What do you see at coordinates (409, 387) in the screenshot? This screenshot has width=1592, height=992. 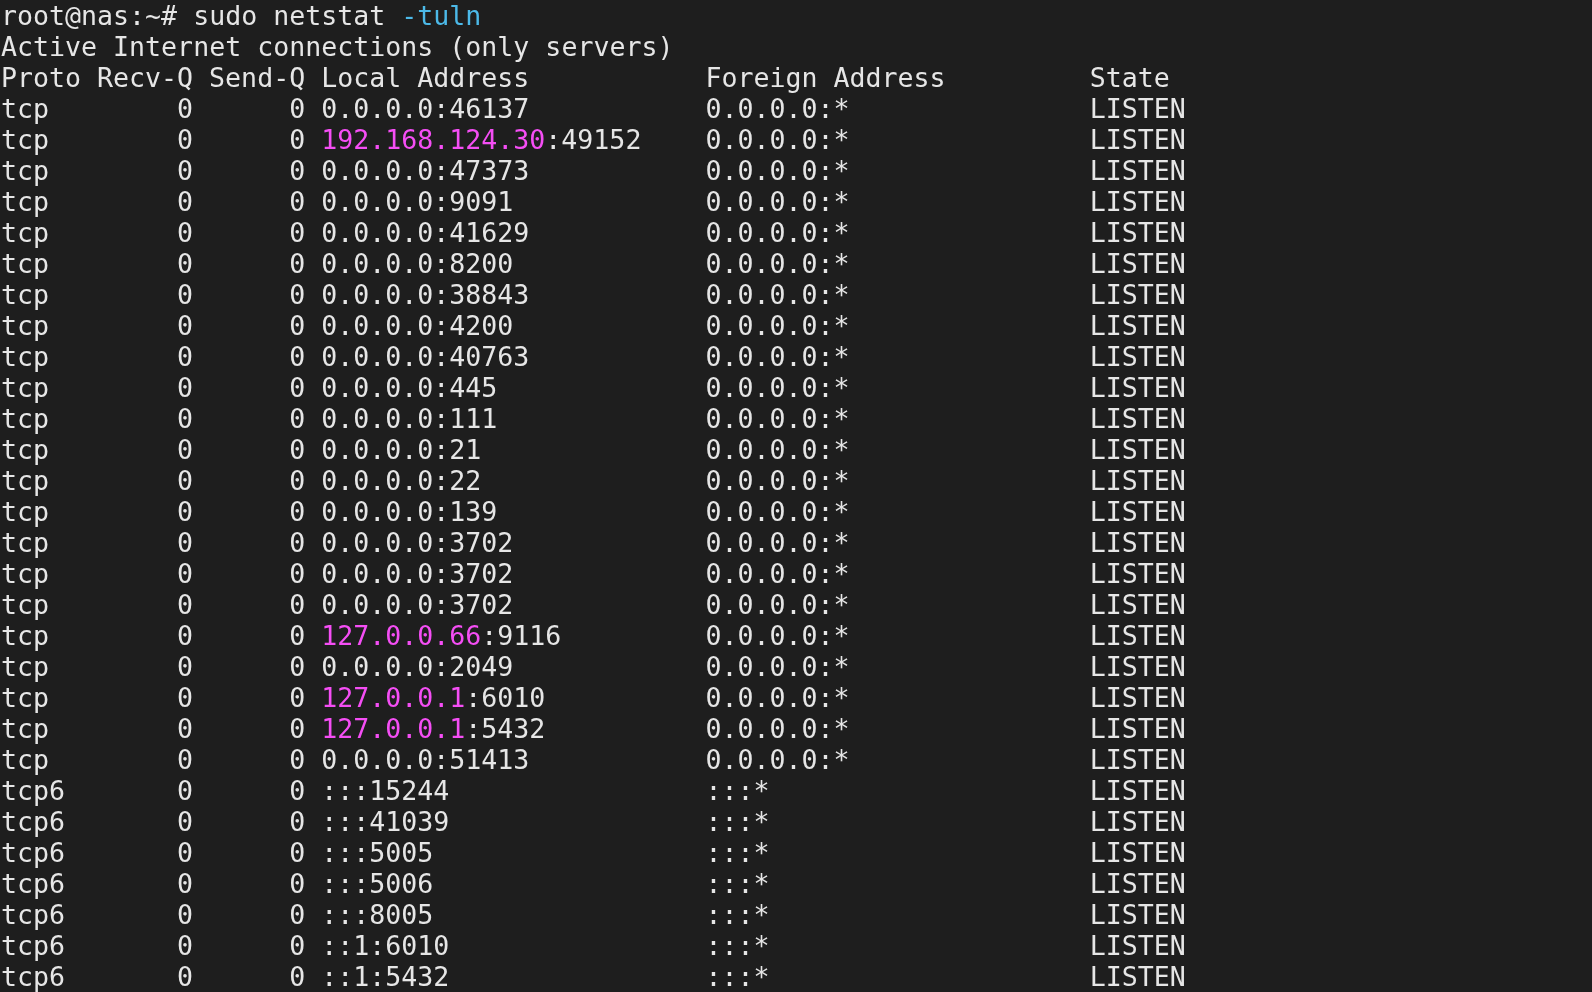 I see `local-address-cell: 0.0.0.0:445` at bounding box center [409, 387].